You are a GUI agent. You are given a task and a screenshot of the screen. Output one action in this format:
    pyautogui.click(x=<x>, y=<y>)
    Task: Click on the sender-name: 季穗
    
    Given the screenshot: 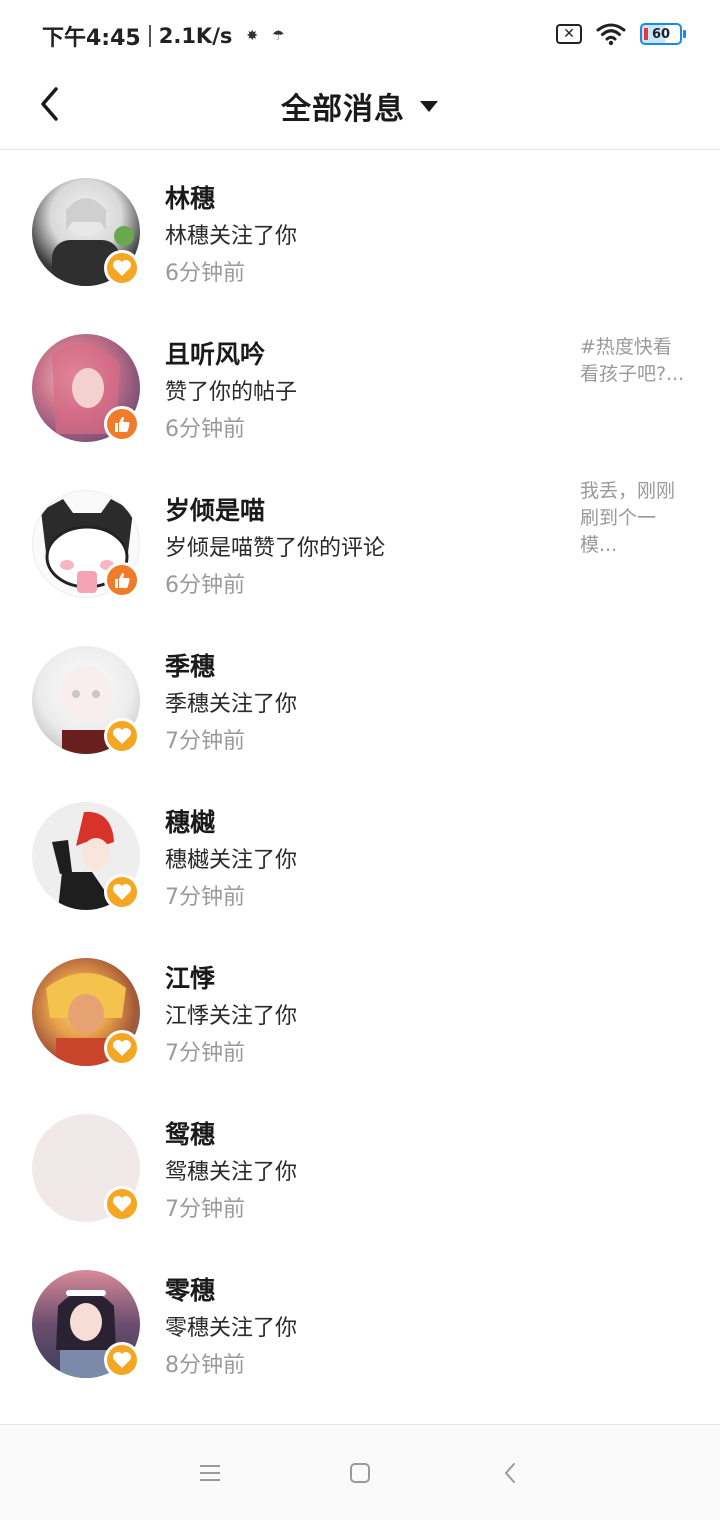 What is the action you would take?
    pyautogui.click(x=190, y=666)
    